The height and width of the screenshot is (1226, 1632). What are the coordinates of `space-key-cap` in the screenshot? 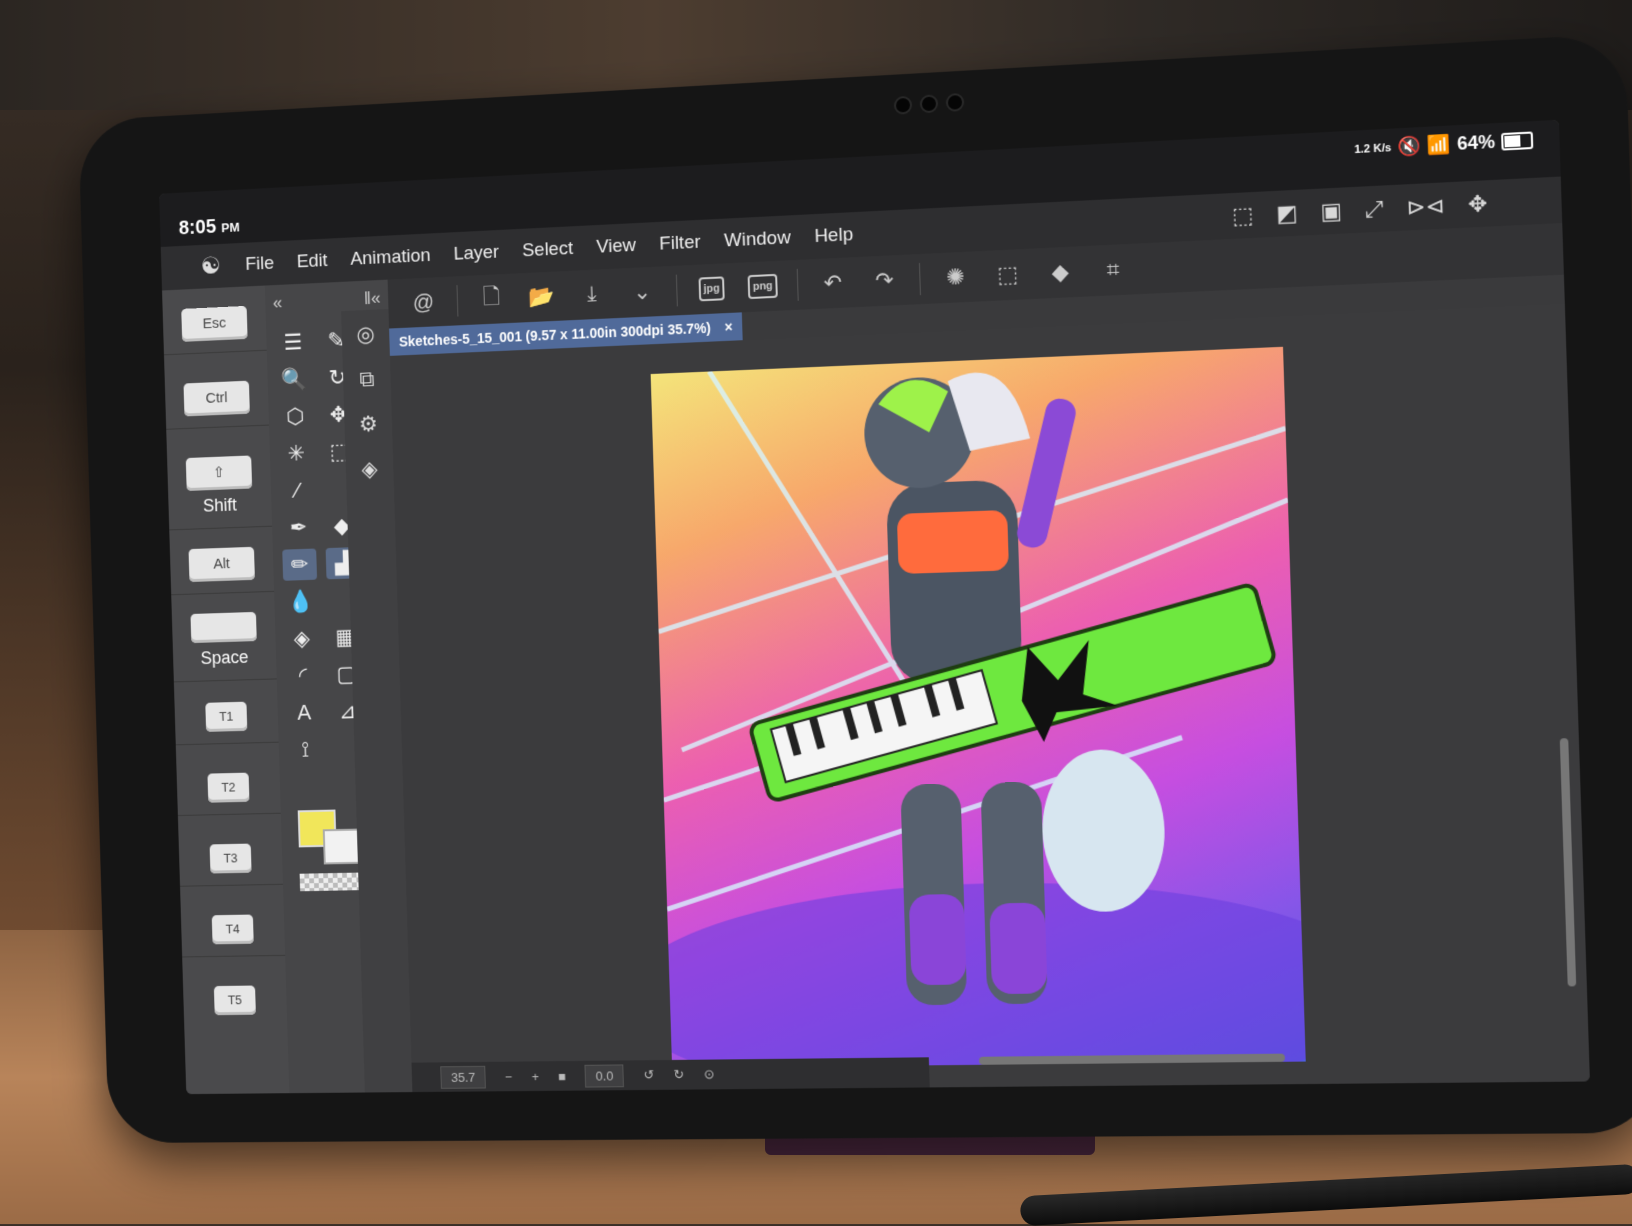 It's located at (223, 627).